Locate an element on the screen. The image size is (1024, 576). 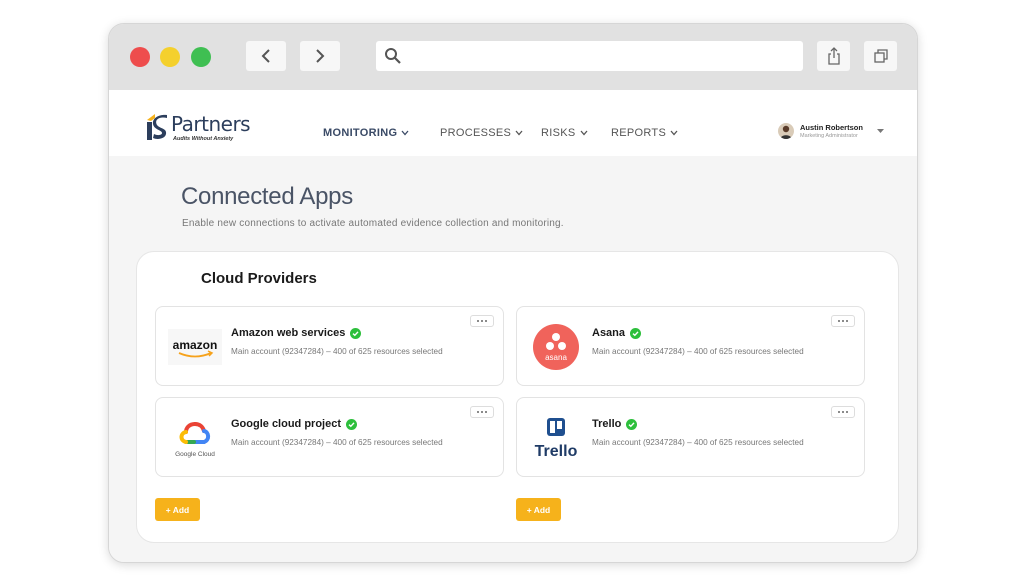
menu-label: REPORTS is located at coordinates (639, 133).